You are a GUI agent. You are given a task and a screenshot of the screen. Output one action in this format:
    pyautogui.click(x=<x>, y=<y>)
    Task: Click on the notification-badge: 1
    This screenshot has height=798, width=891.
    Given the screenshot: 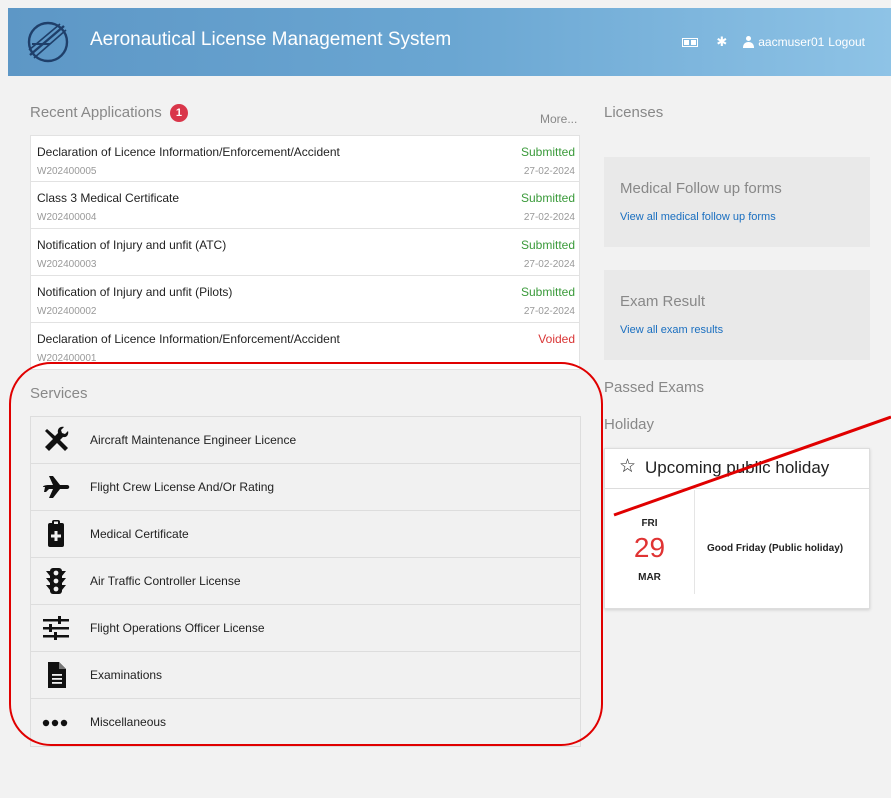 What is the action you would take?
    pyautogui.click(x=178, y=113)
    